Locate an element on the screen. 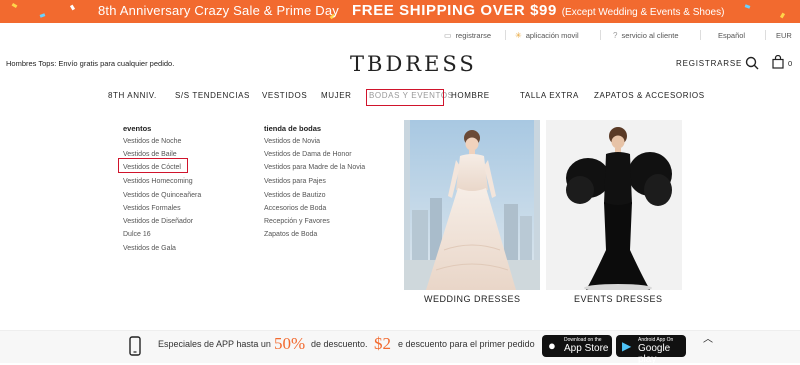  wedding-dress-photo is located at coordinates (472, 205).